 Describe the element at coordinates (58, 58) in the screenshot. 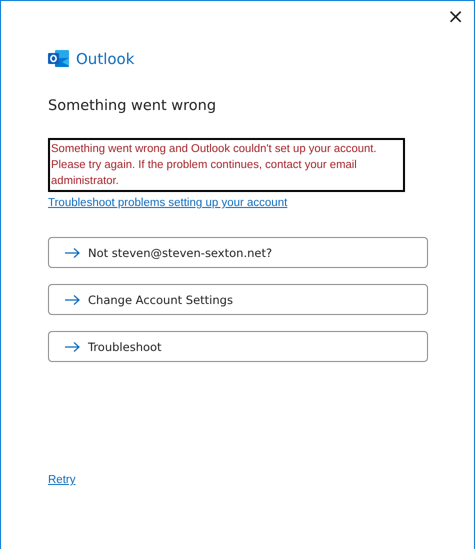

I see `outlook-logo-icon` at that location.